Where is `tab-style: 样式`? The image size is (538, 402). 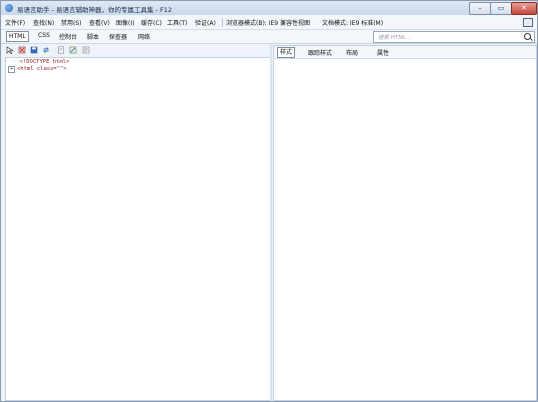 tab-style: 样式 is located at coordinates (286, 52).